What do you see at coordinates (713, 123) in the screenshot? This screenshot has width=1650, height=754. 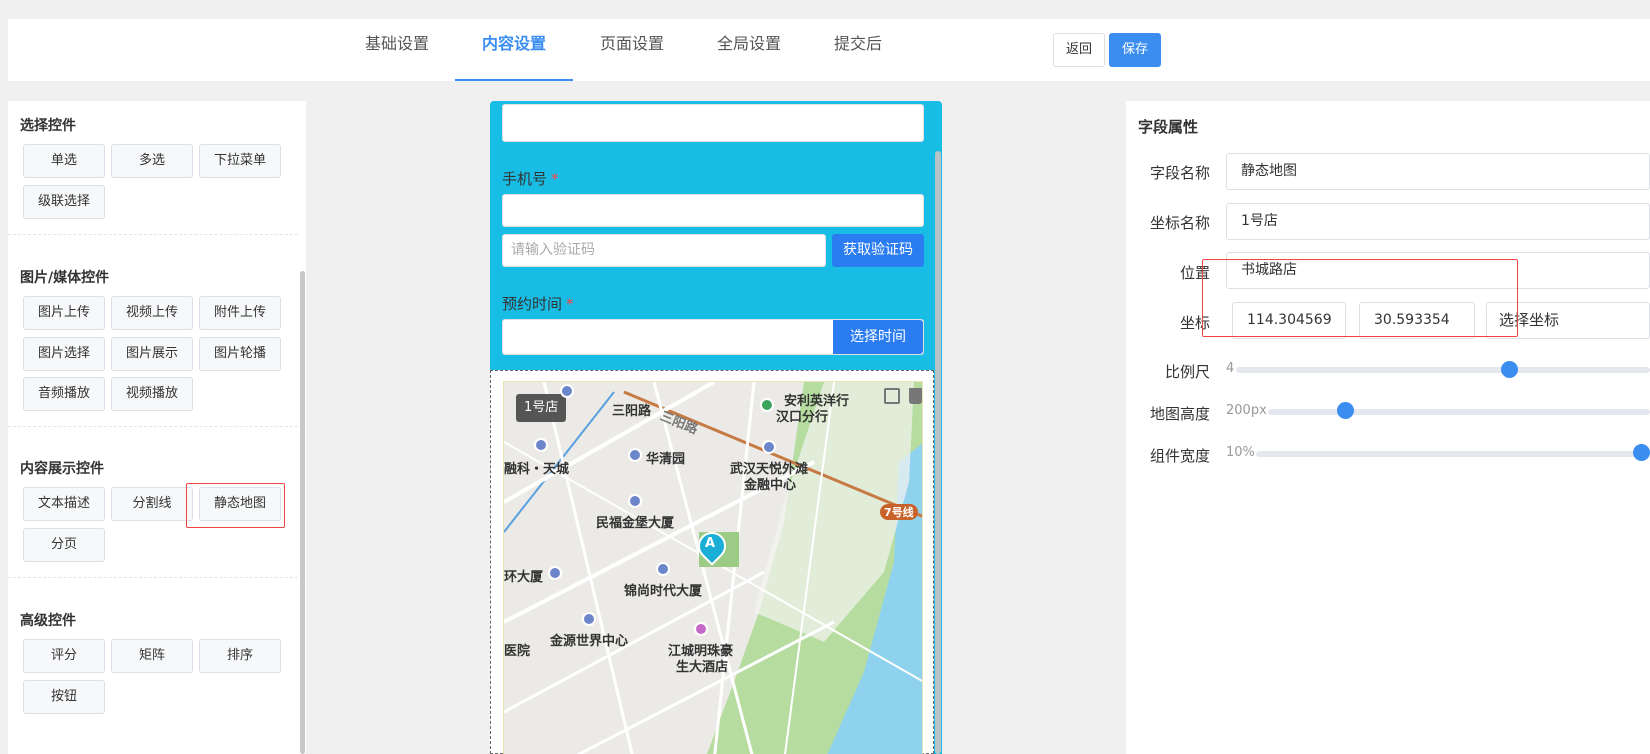 I see `name-input` at bounding box center [713, 123].